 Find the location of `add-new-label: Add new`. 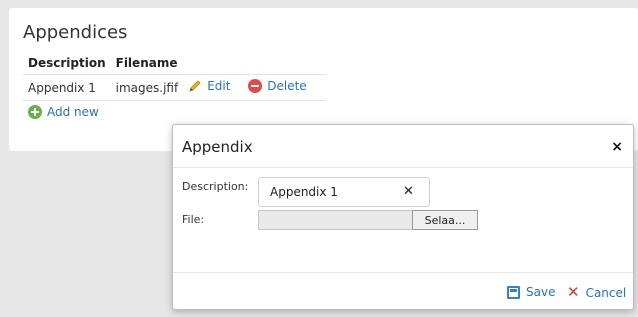

add-new-label: Add new is located at coordinates (73, 112).